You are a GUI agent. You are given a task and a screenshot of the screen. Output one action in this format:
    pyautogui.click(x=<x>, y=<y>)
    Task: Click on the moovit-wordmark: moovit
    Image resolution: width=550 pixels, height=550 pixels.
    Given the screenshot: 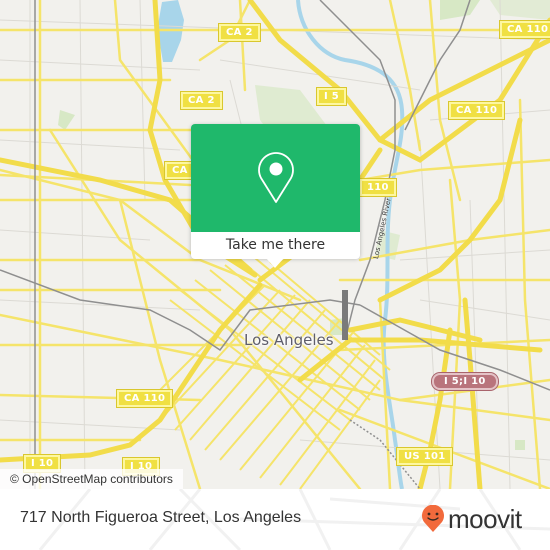 What is the action you would take?
    pyautogui.click(x=485, y=519)
    